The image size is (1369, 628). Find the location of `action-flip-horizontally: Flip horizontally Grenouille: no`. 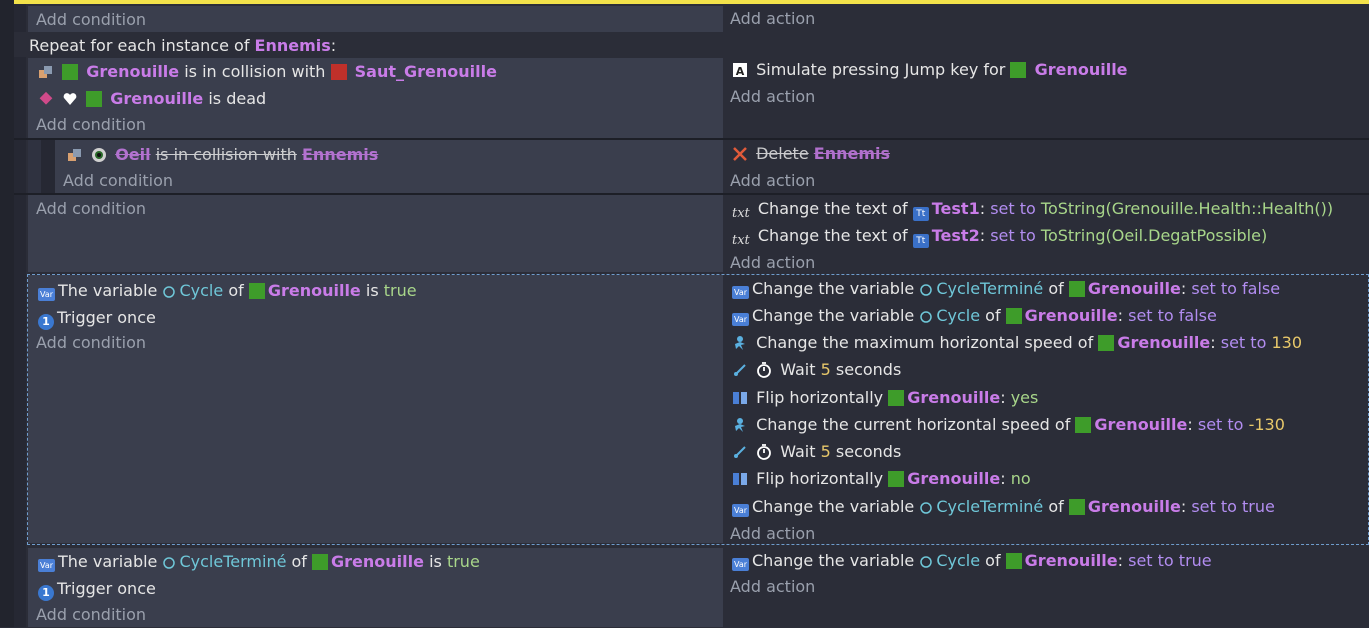

action-flip-horizontally: Flip horizontally Grenouille: no is located at coordinates (881, 479).